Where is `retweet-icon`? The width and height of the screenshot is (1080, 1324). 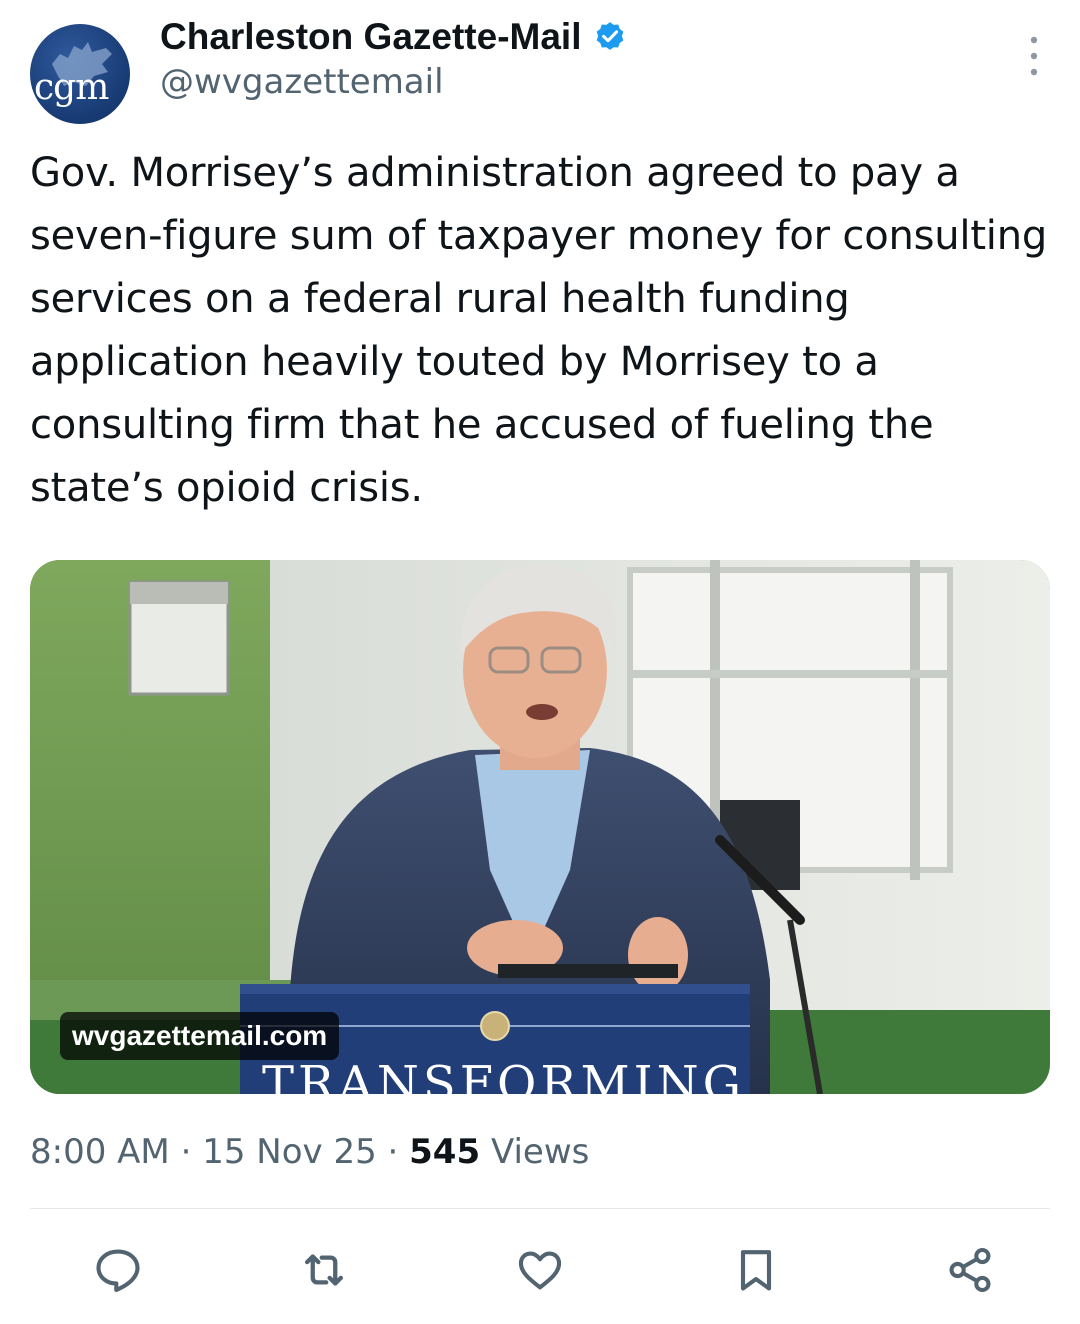
retweet-icon is located at coordinates (324, 1270).